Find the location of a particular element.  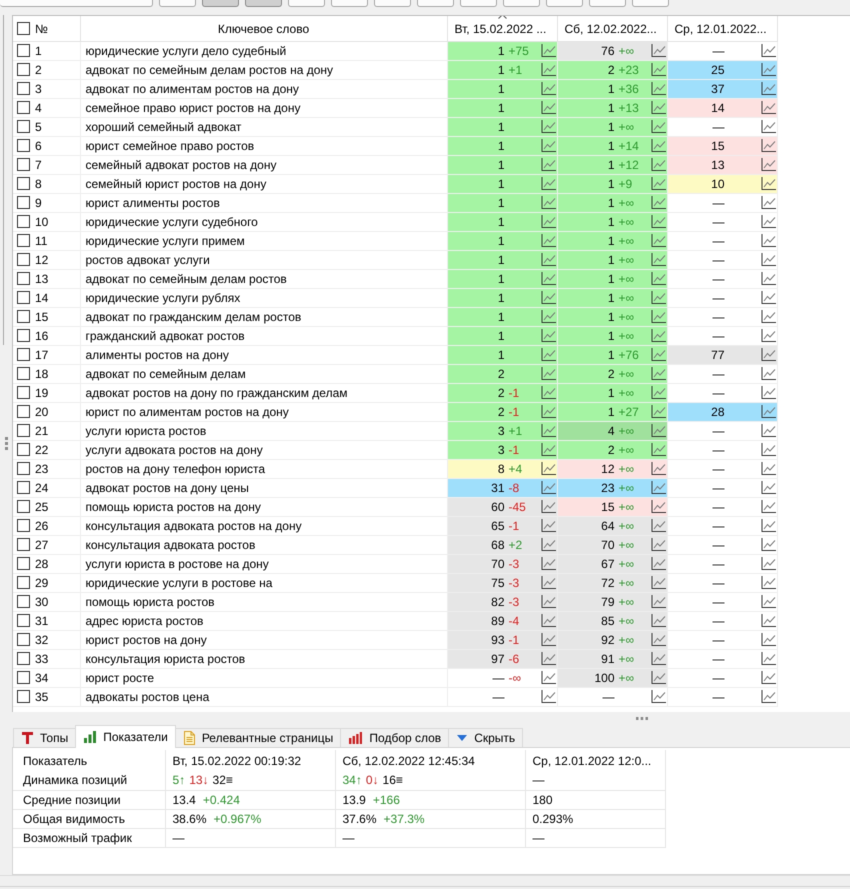

select-all-checkbox is located at coordinates (23, 28).